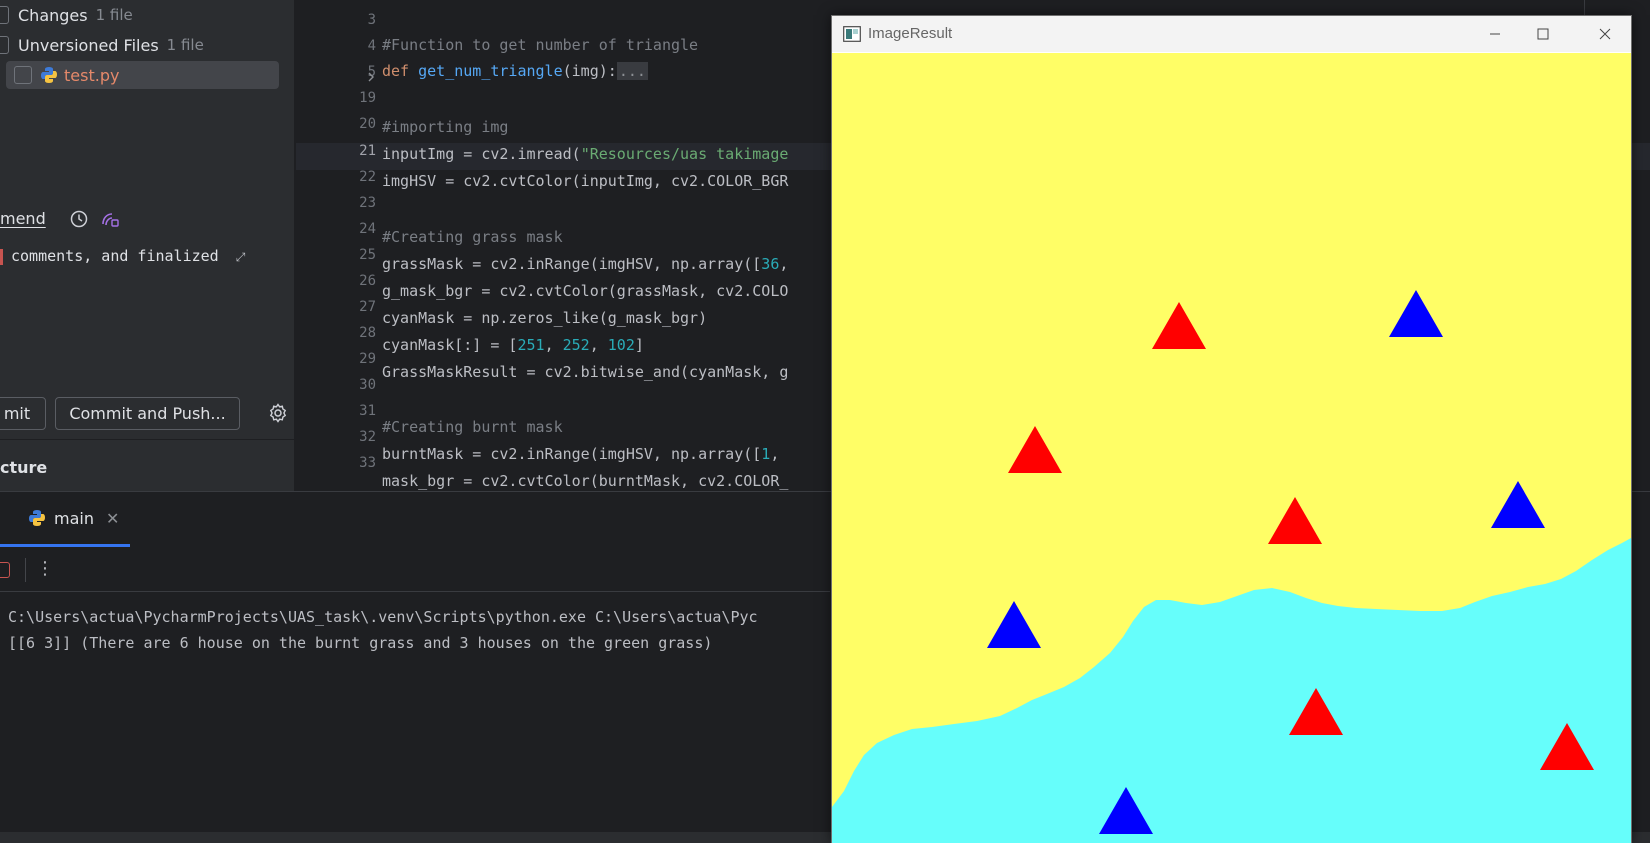  What do you see at coordinates (367, 385) in the screenshot?
I see `line-number: 30` at bounding box center [367, 385].